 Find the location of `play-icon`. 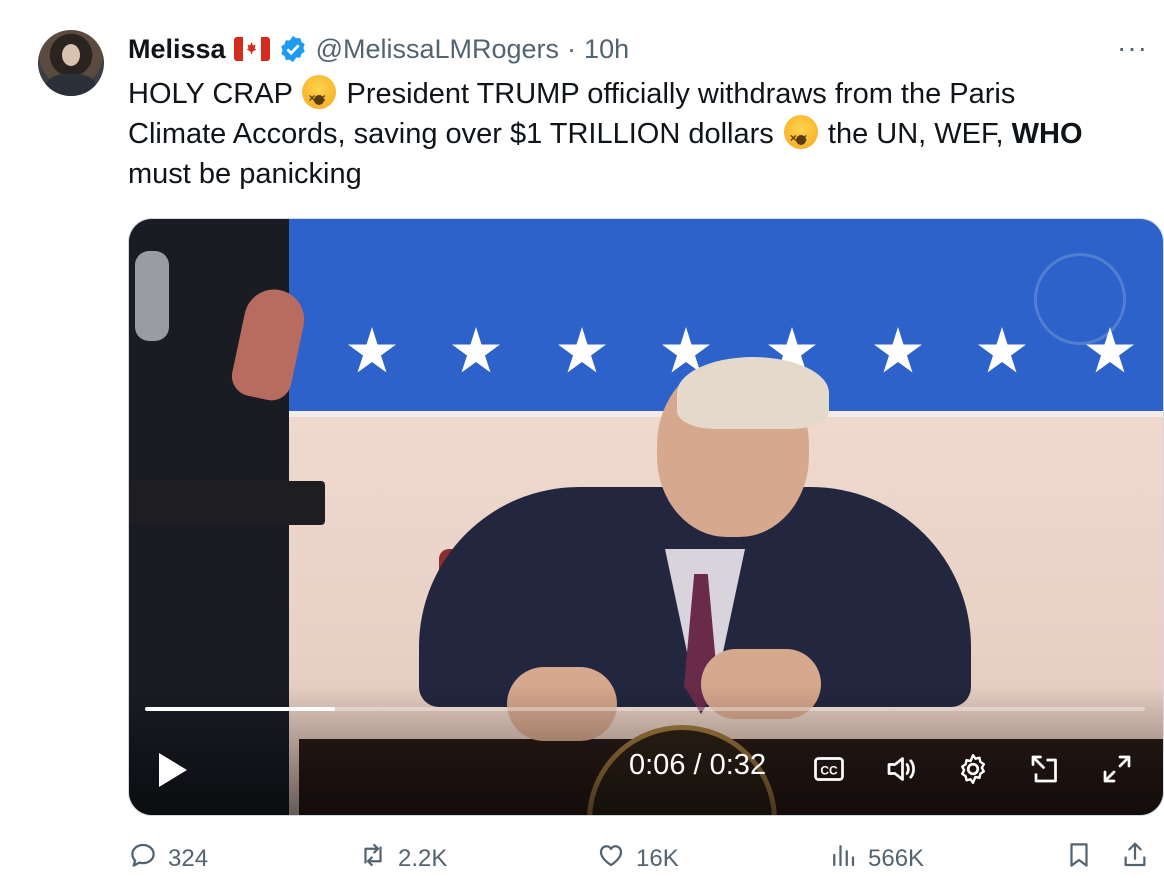

play-icon is located at coordinates (173, 770).